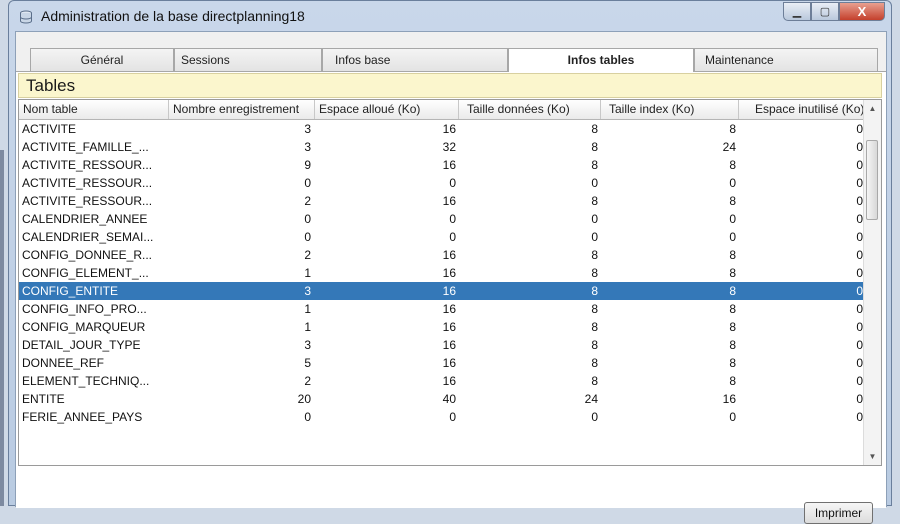 The width and height of the screenshot is (900, 524). Describe the element at coordinates (838, 513) in the screenshot. I see `print-button: Imprimer` at that location.